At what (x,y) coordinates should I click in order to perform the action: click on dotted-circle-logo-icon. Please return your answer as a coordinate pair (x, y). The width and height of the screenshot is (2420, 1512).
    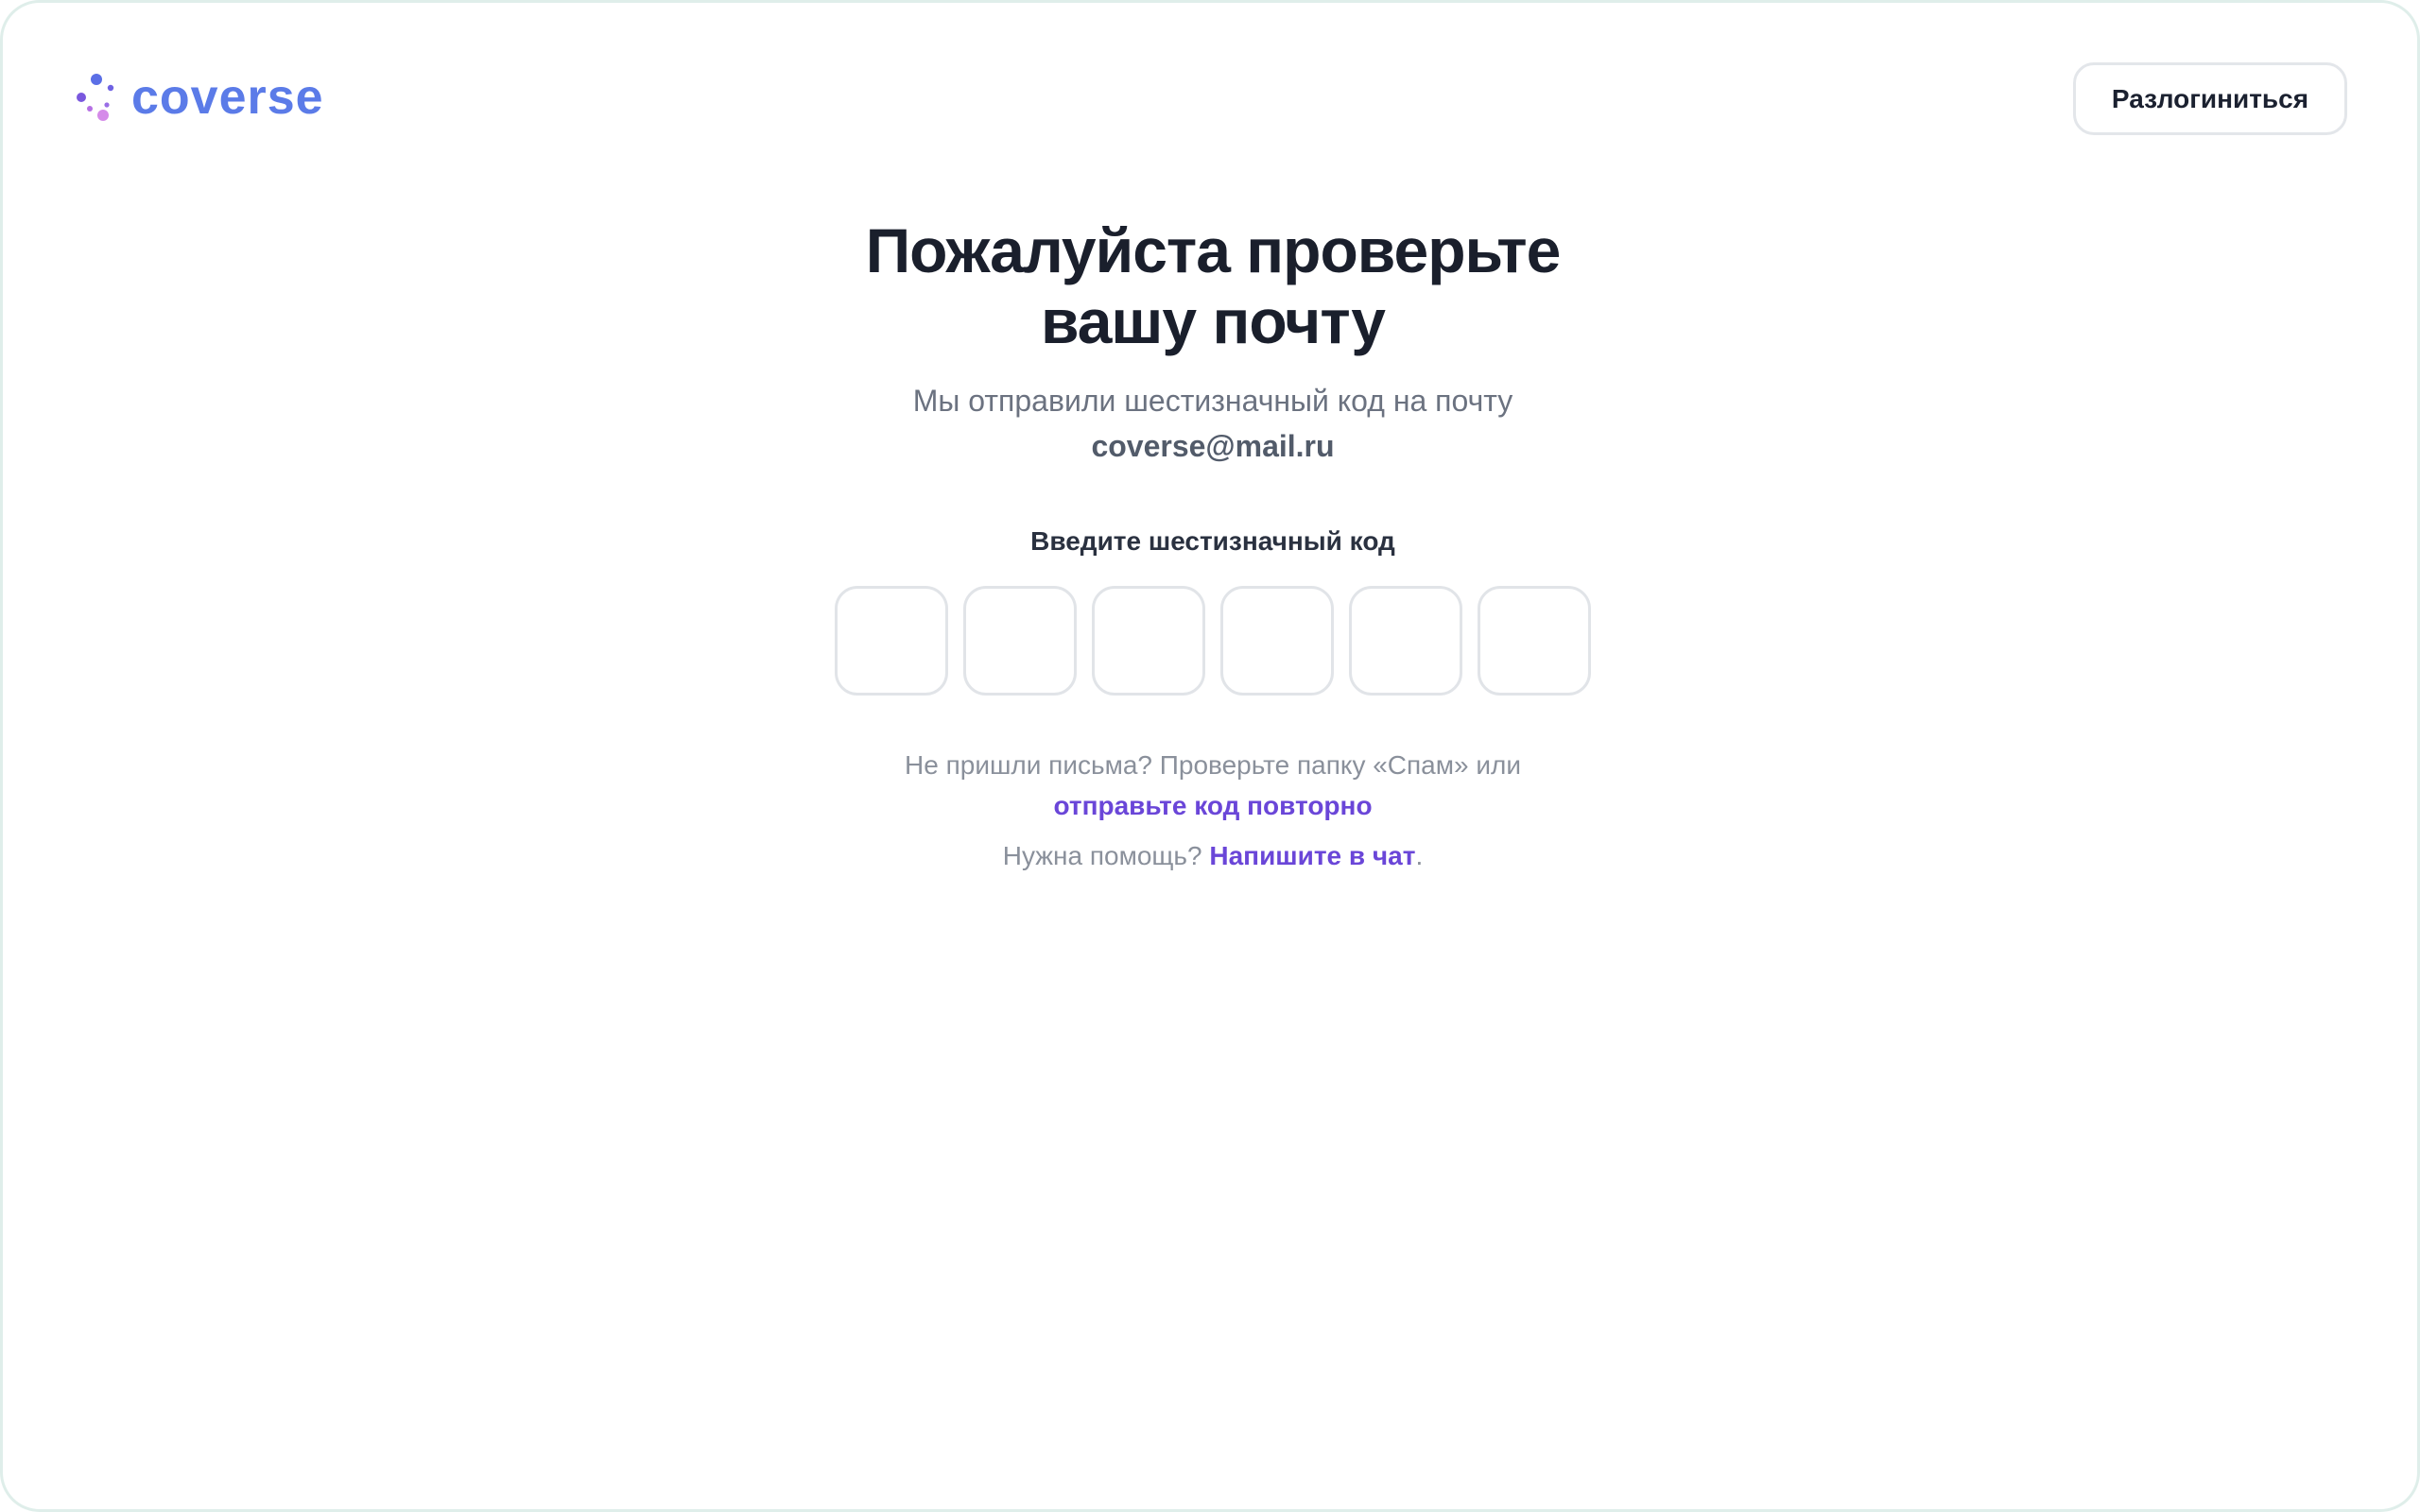
    Looking at the image, I should click on (95, 97).